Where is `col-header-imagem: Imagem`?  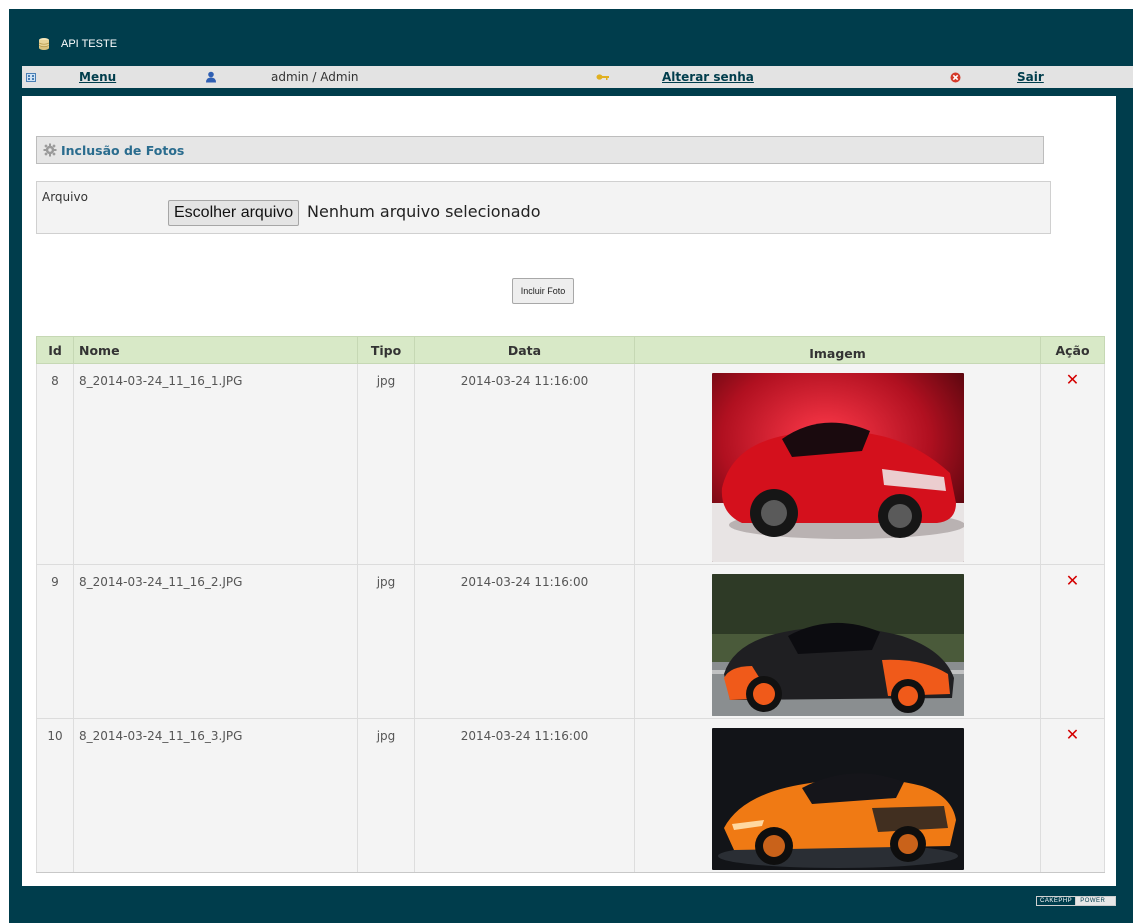
col-header-imagem: Imagem is located at coordinates (837, 350).